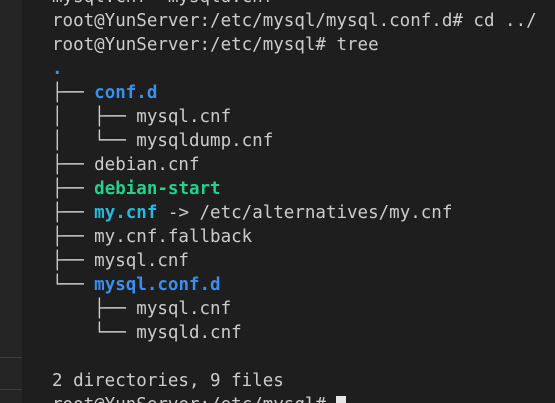 This screenshot has width=555, height=403. I want to click on terminal-line: ├── my.cnf.fallback, so click(303, 237).